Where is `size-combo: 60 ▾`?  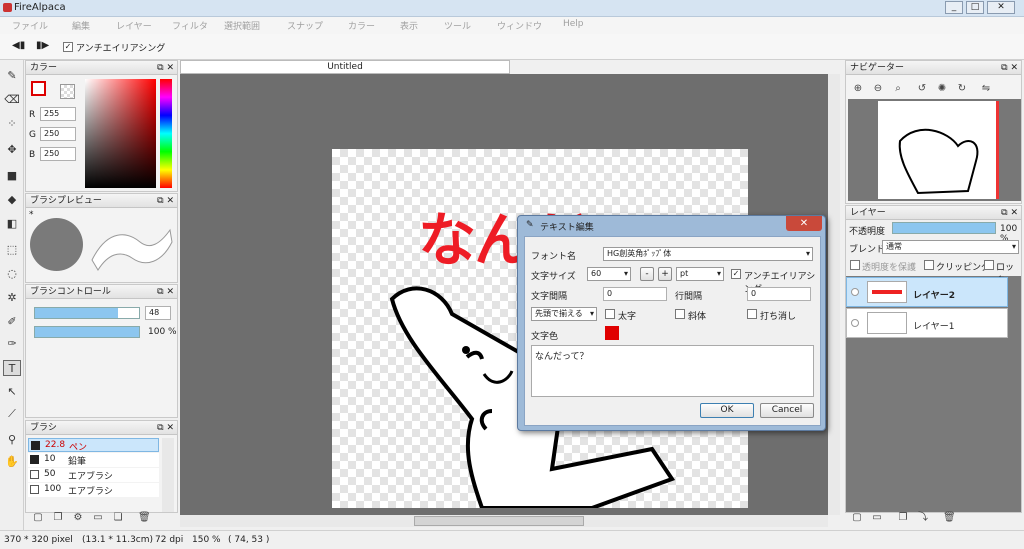
size-combo: 60 ▾ is located at coordinates (609, 274).